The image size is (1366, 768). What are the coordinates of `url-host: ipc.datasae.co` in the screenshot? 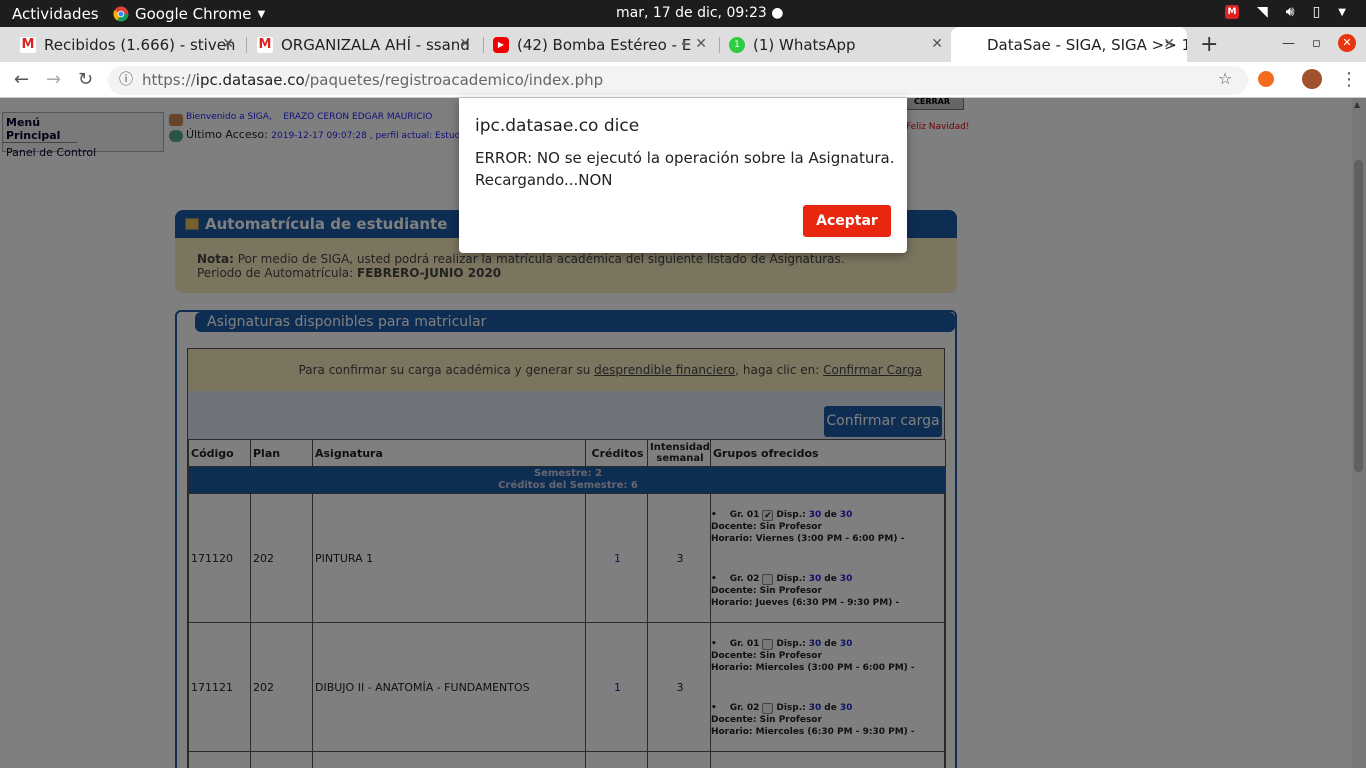 It's located at (250, 80).